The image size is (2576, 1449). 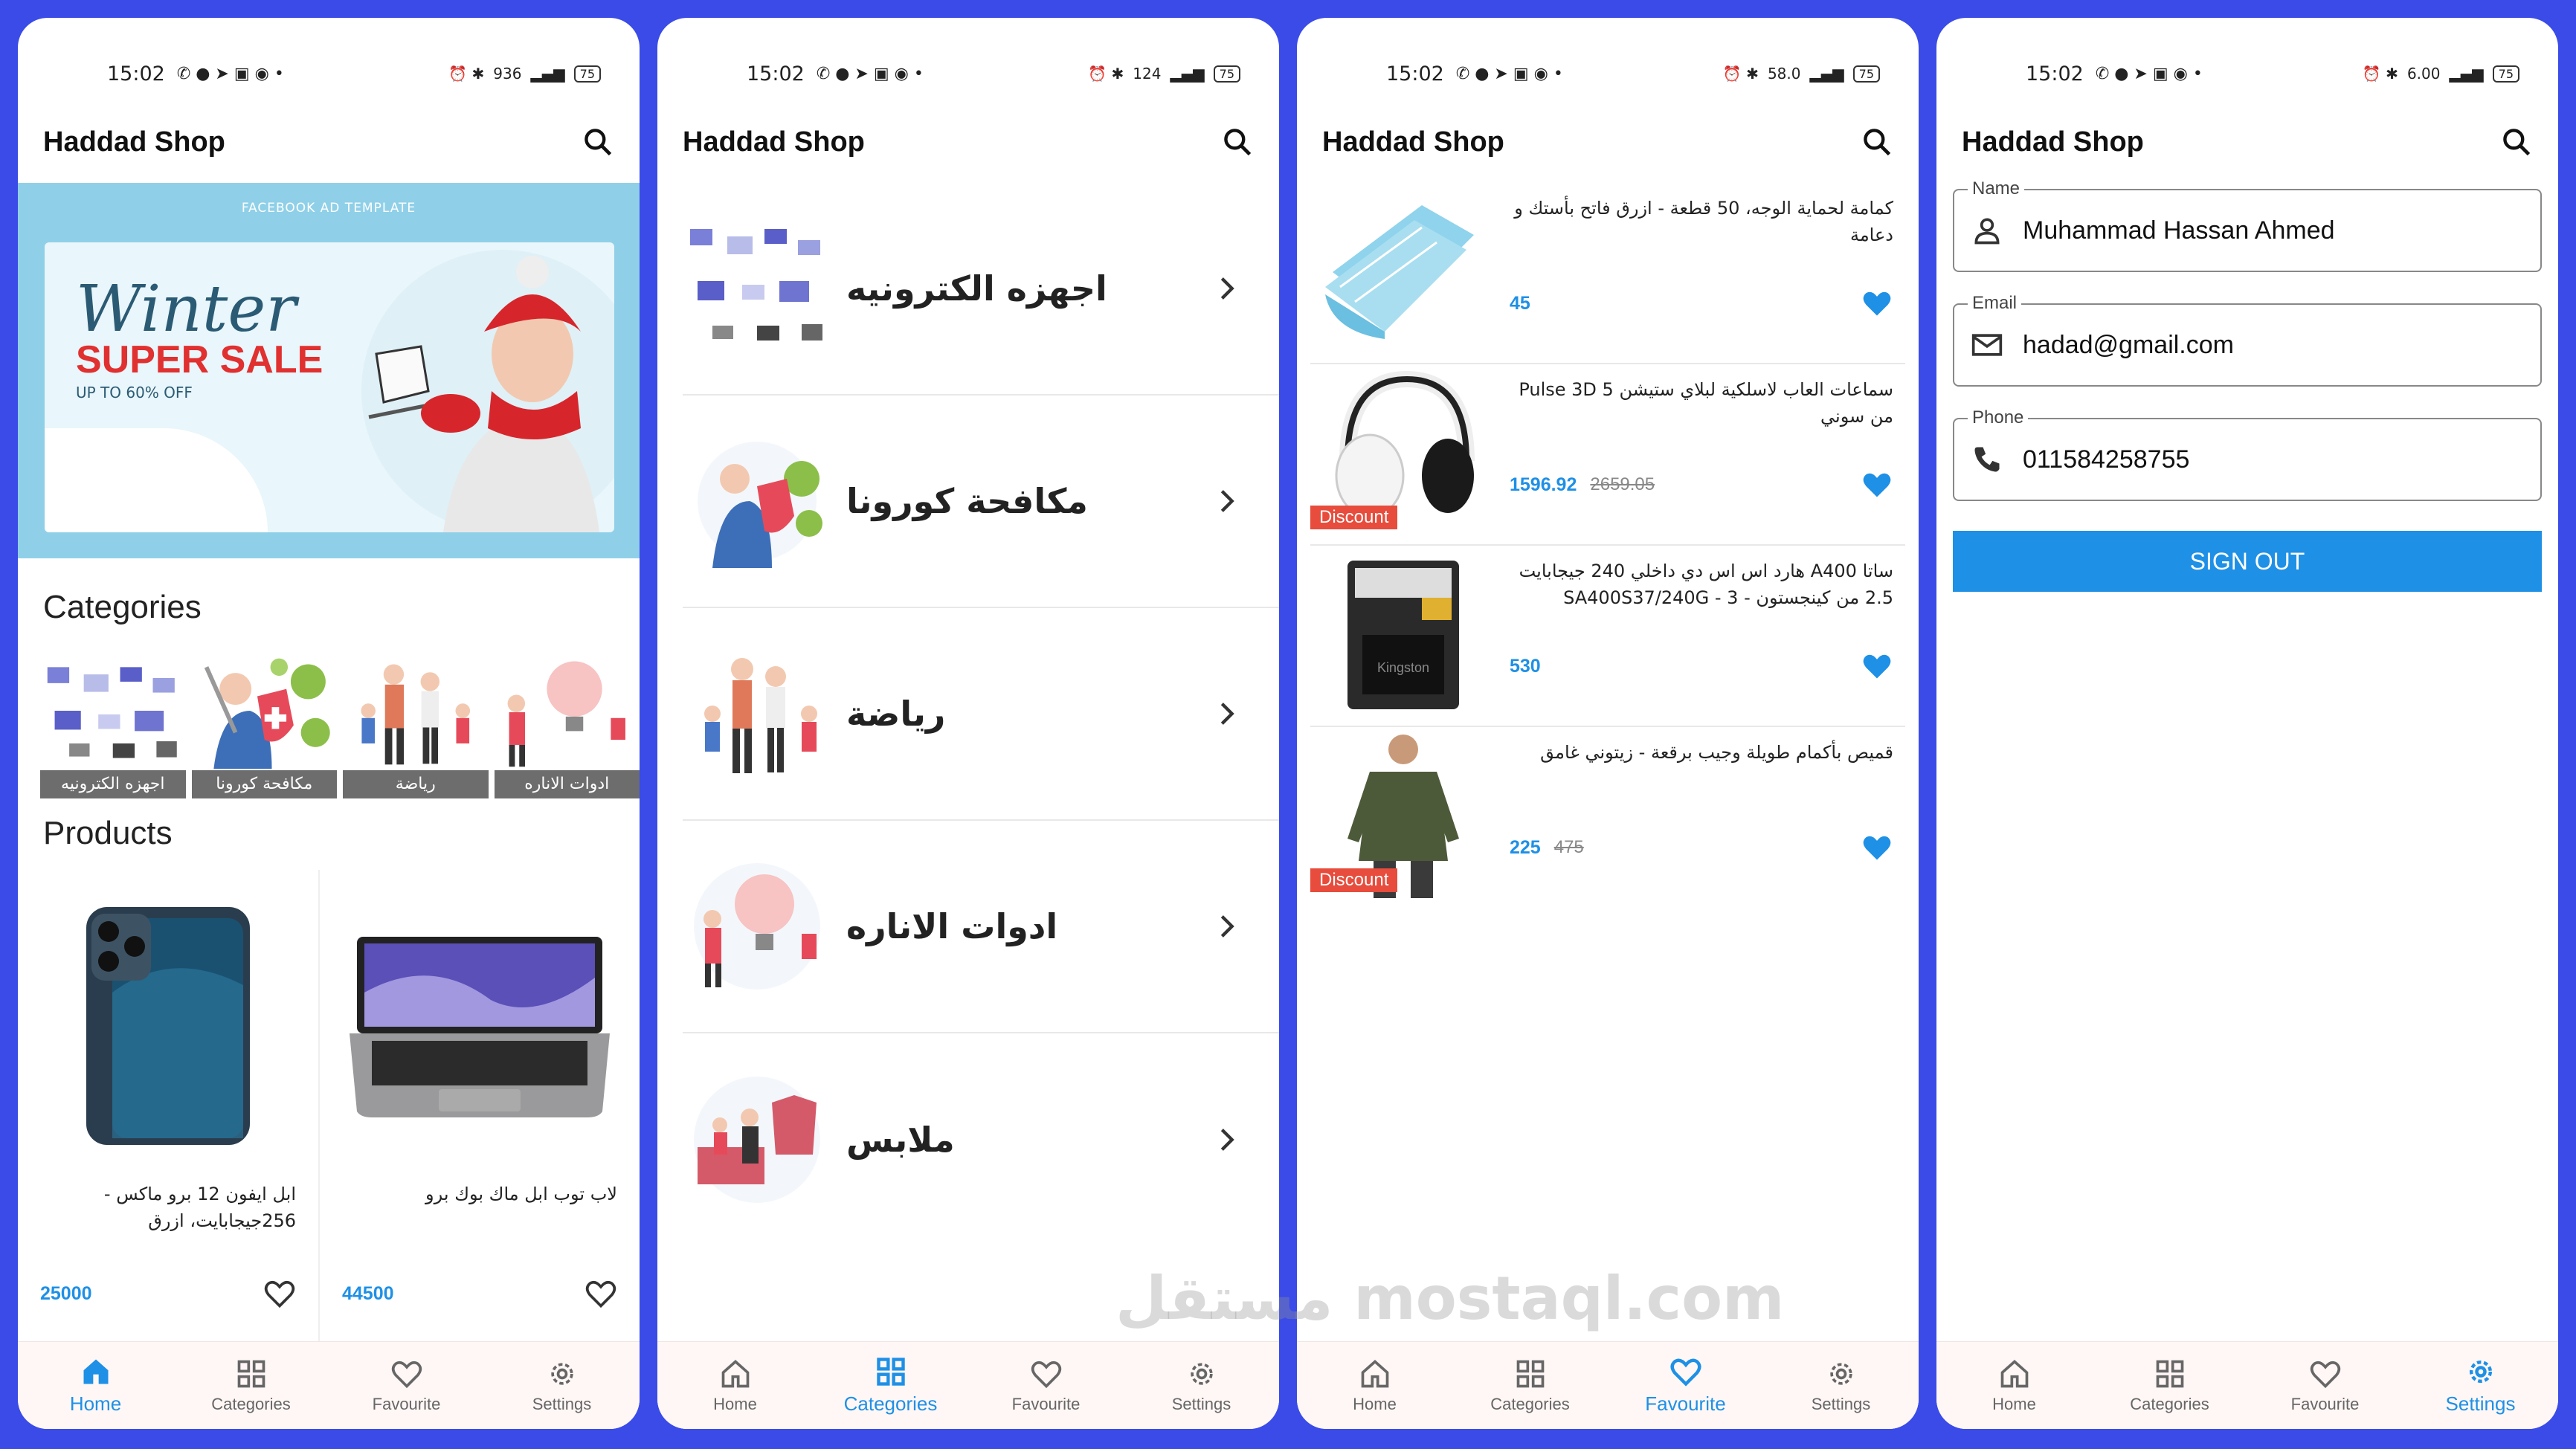 I want to click on nav-label: Settings, so click(x=1841, y=1403).